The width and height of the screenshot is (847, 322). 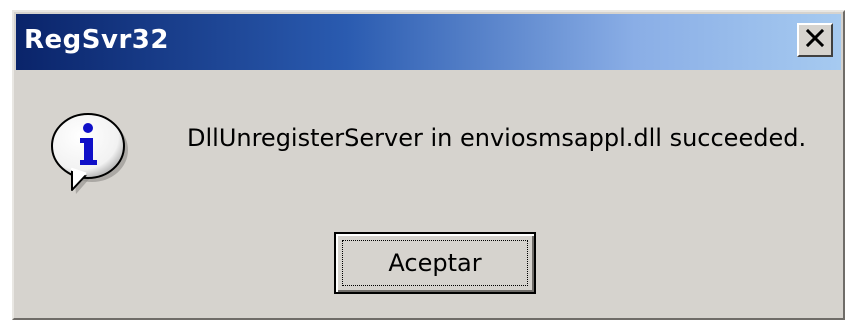 I want to click on close-icon, so click(x=815, y=40).